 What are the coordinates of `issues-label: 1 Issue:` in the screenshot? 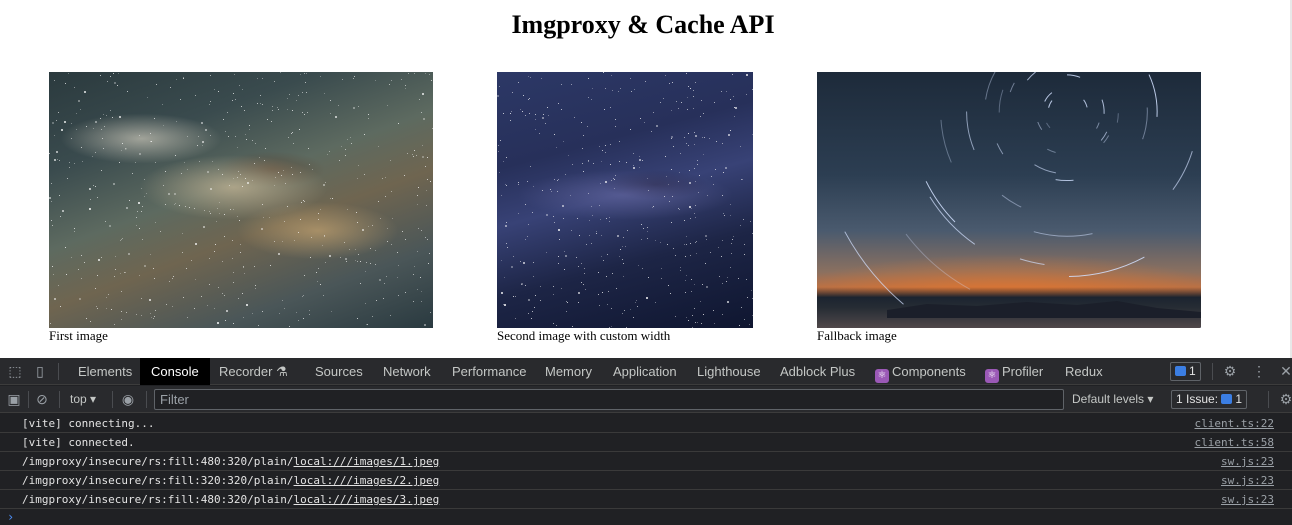 It's located at (1197, 399).